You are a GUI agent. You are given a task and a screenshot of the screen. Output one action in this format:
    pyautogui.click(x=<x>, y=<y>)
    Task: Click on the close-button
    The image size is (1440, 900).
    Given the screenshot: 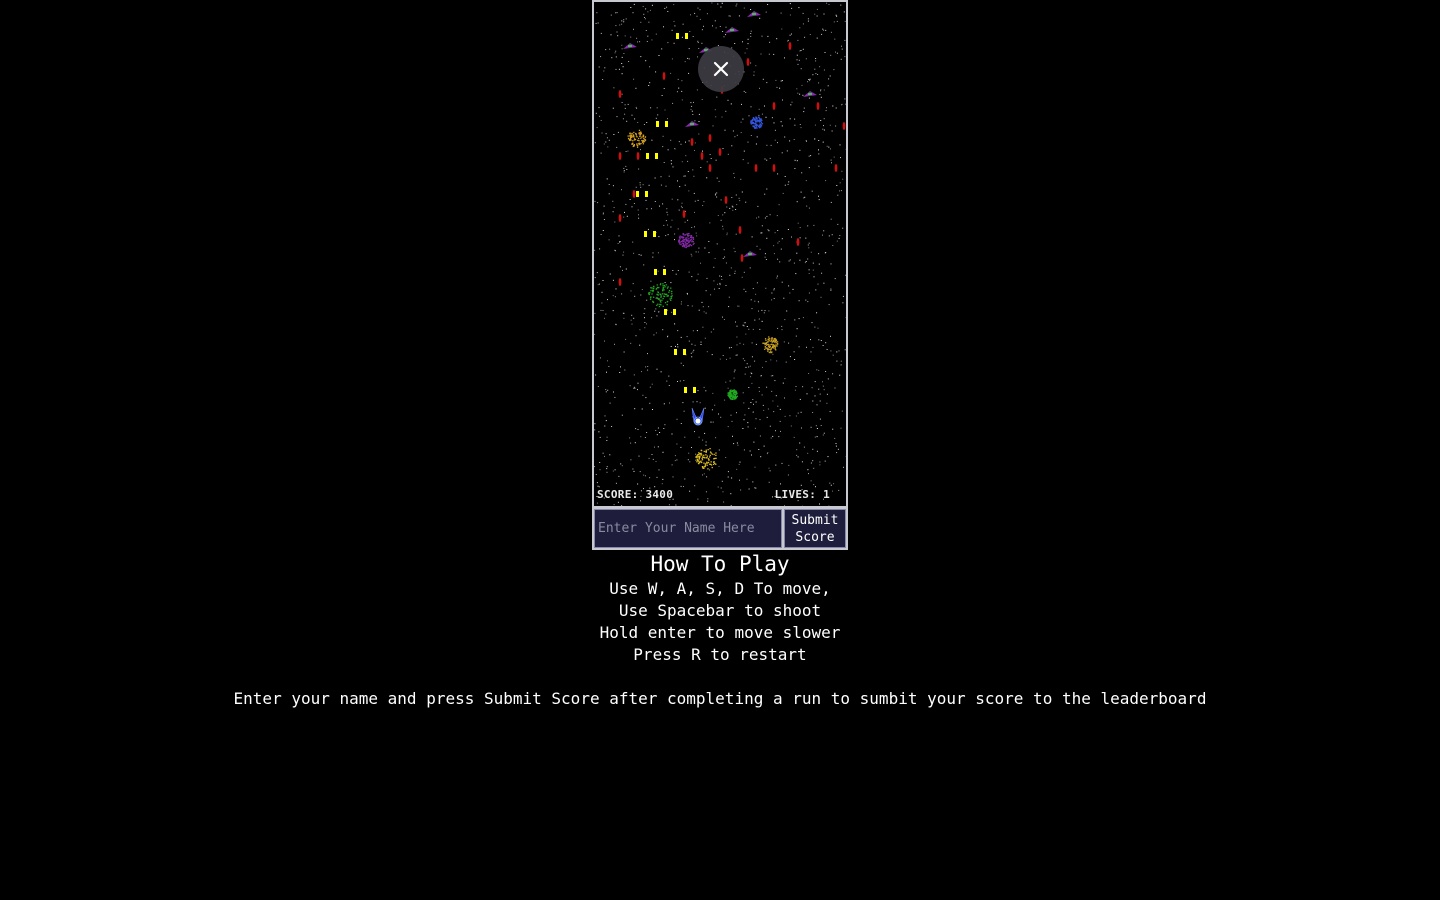 What is the action you would take?
    pyautogui.click(x=721, y=69)
    